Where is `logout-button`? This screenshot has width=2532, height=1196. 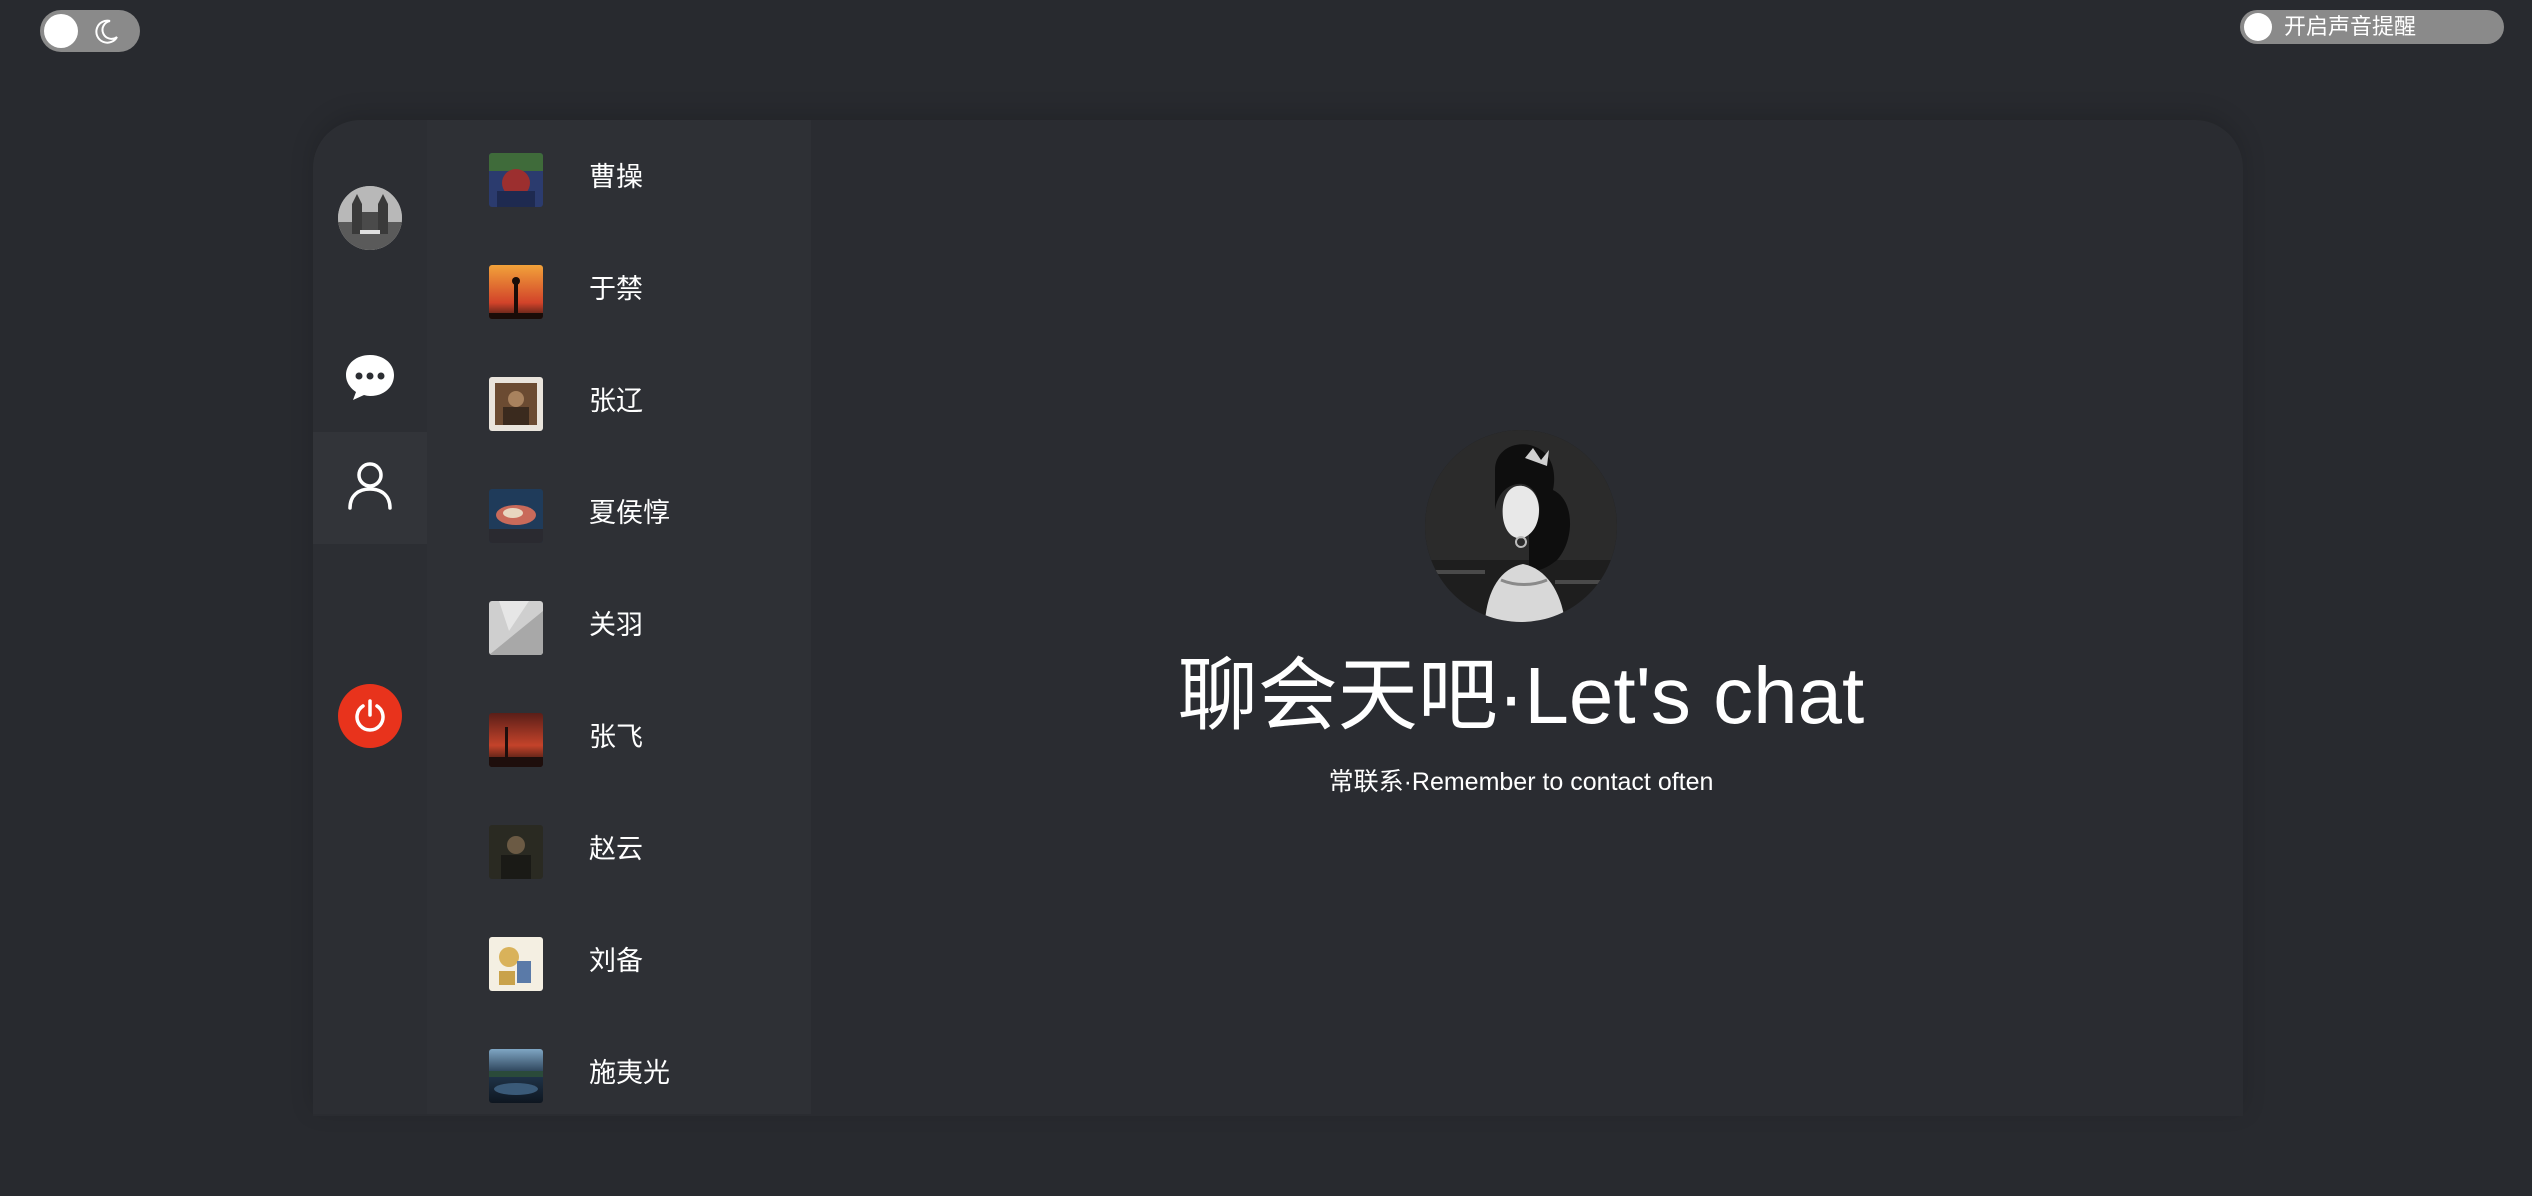 logout-button is located at coordinates (370, 716).